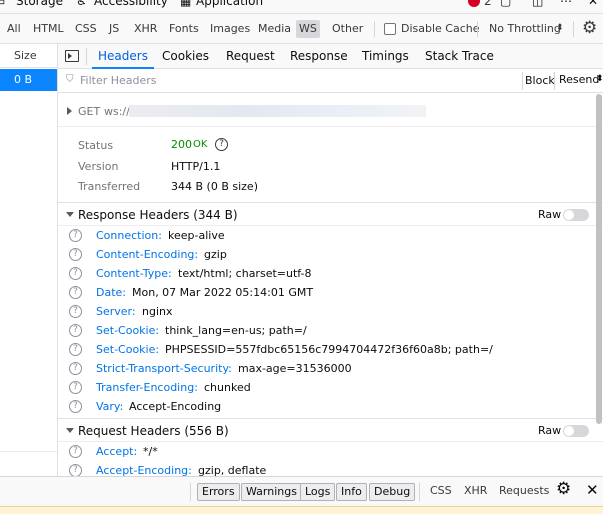 Image resolution: width=603 pixels, height=514 pixels. Describe the element at coordinates (563, 489) in the screenshot. I see `console-gear-icon: ⚙` at that location.